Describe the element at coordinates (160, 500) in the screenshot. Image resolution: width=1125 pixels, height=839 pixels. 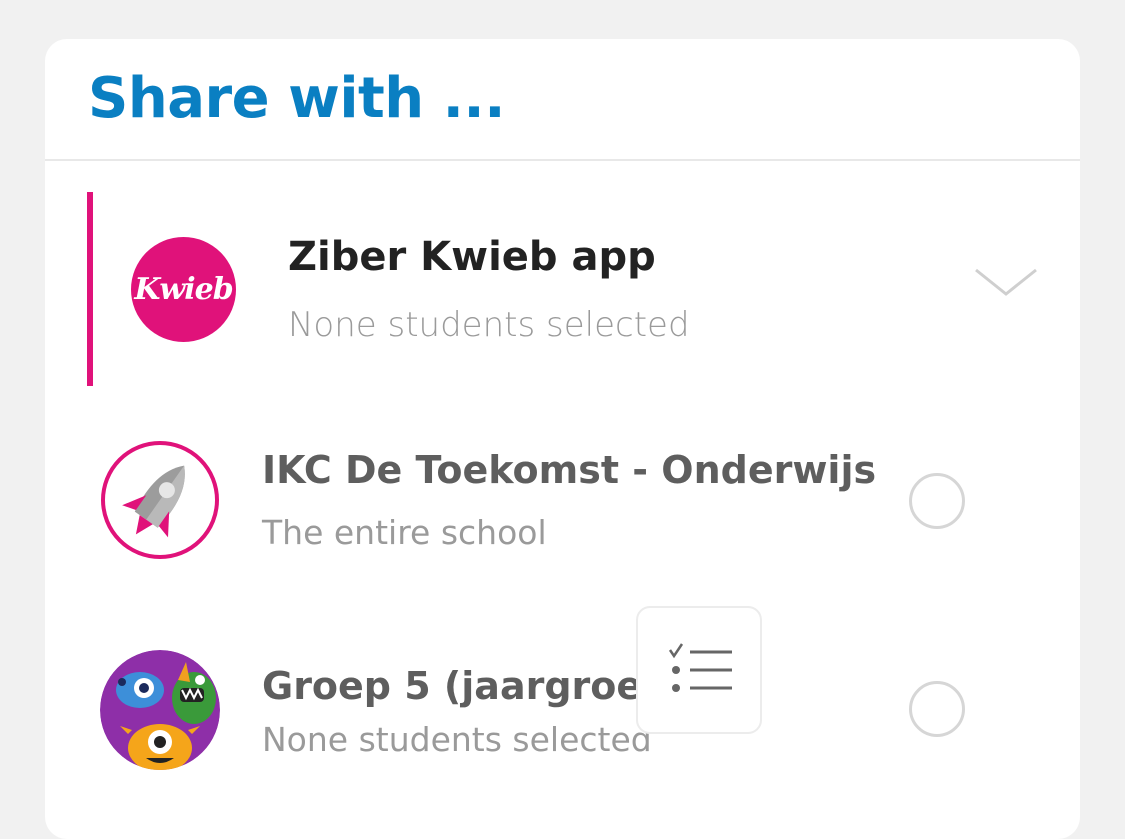
I see `rocket-icon` at that location.